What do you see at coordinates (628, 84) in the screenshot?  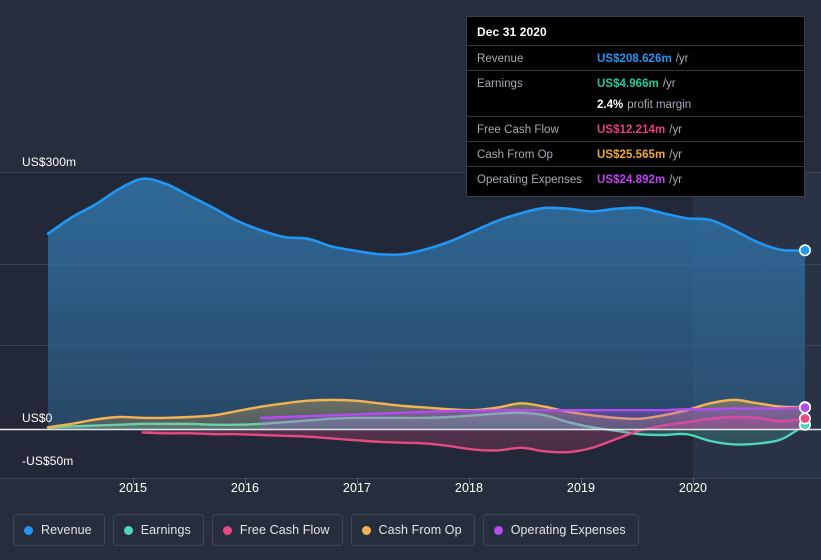 I see `tooltip-row-value: US$4.966m` at bounding box center [628, 84].